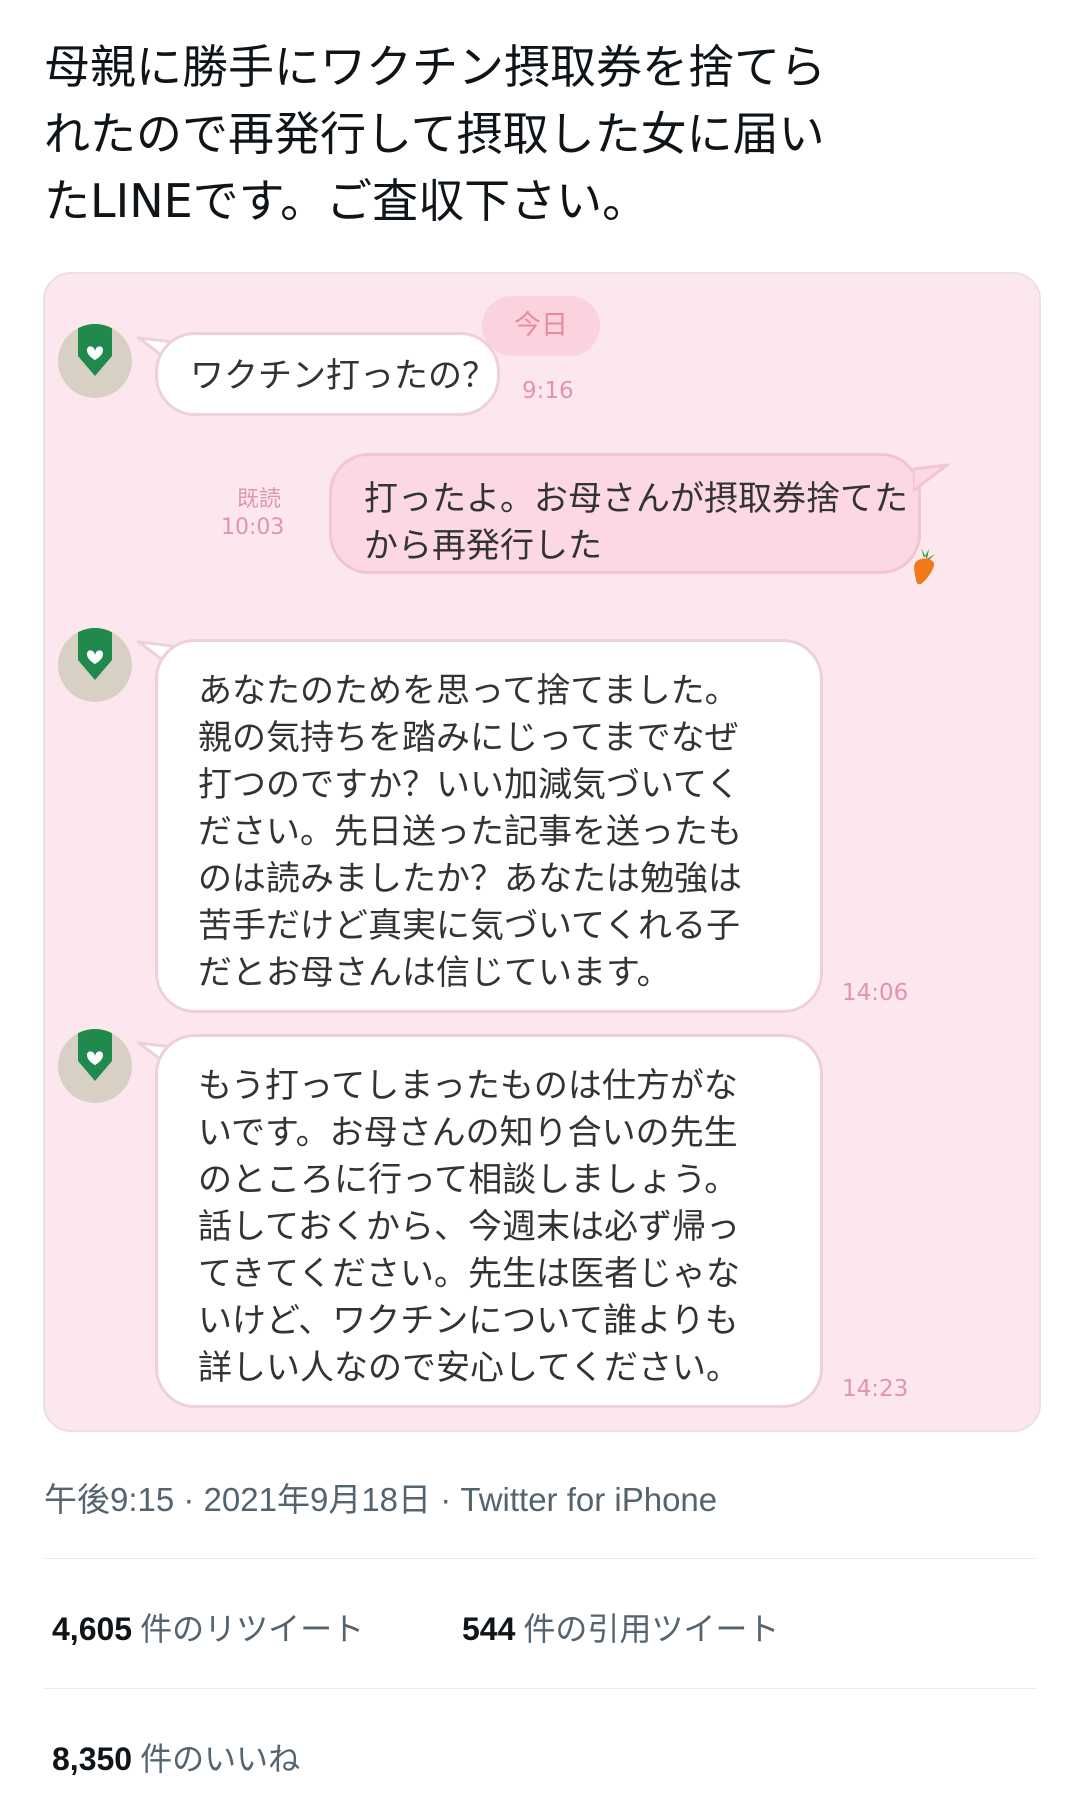  Describe the element at coordinates (931, 478) in the screenshot. I see `bubble-tail` at that location.